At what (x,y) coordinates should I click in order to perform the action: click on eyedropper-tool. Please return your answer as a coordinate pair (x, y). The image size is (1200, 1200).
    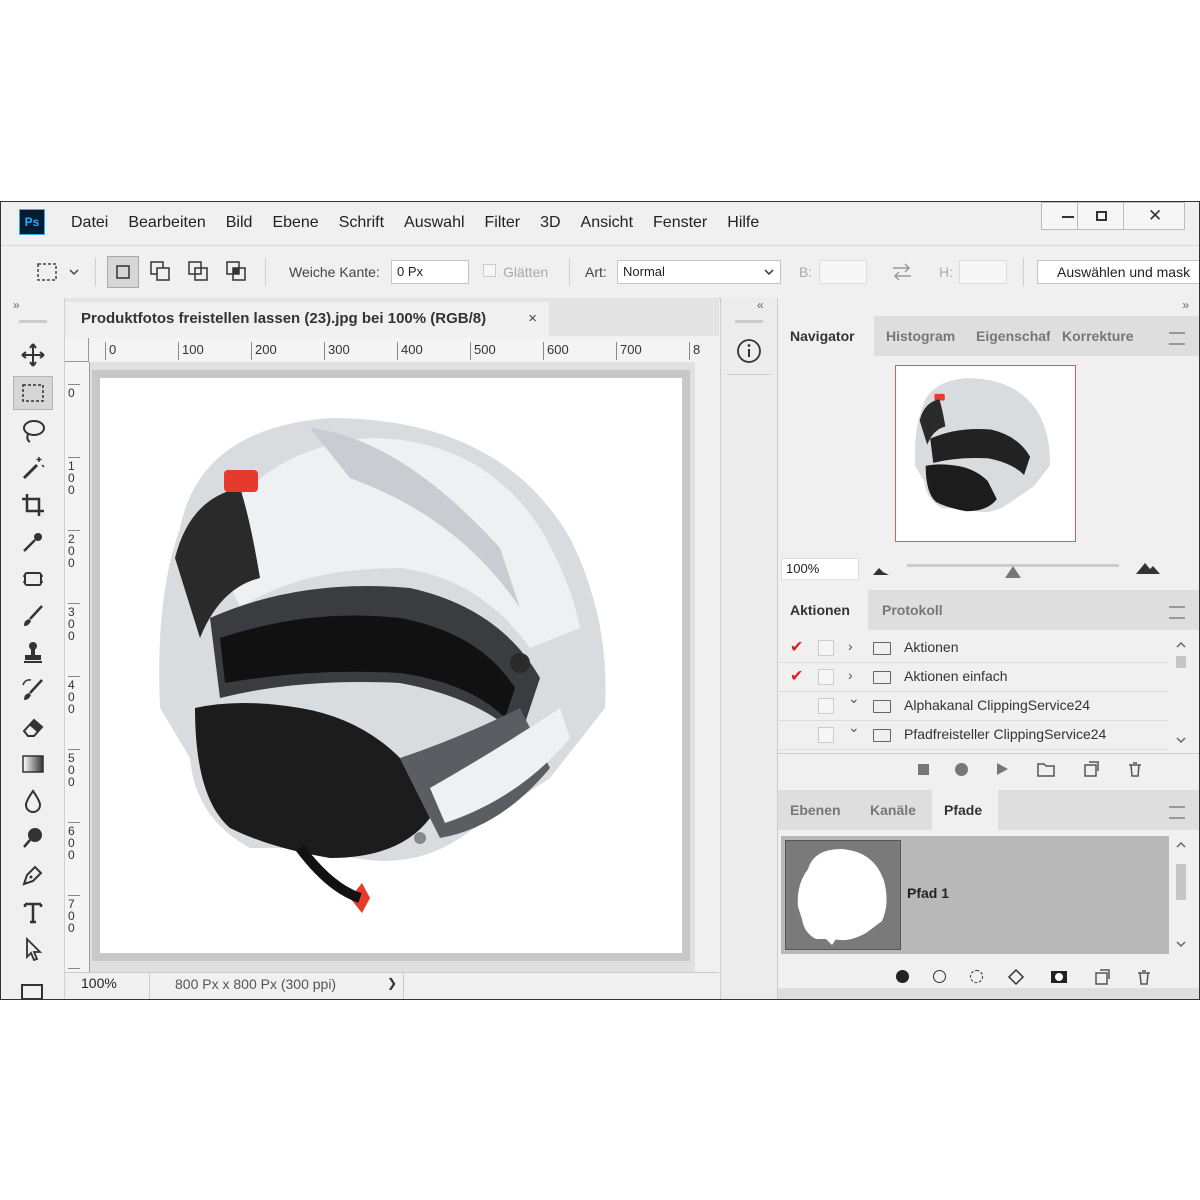
    Looking at the image, I should click on (33, 542).